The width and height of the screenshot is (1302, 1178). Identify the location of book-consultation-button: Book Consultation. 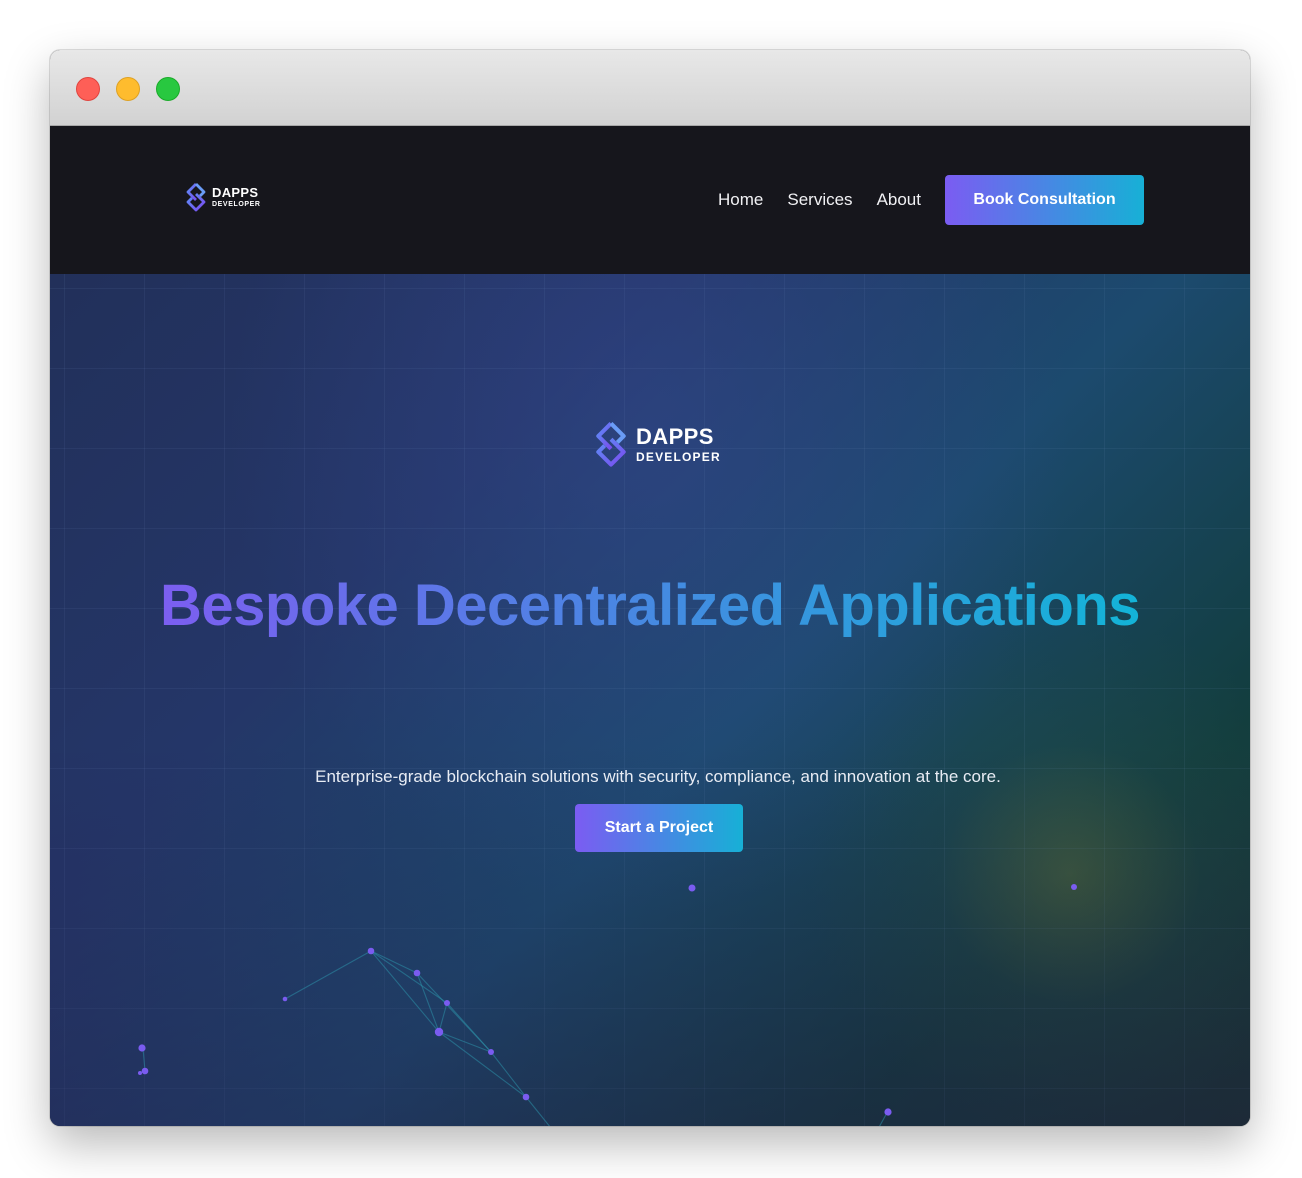
(1044, 200).